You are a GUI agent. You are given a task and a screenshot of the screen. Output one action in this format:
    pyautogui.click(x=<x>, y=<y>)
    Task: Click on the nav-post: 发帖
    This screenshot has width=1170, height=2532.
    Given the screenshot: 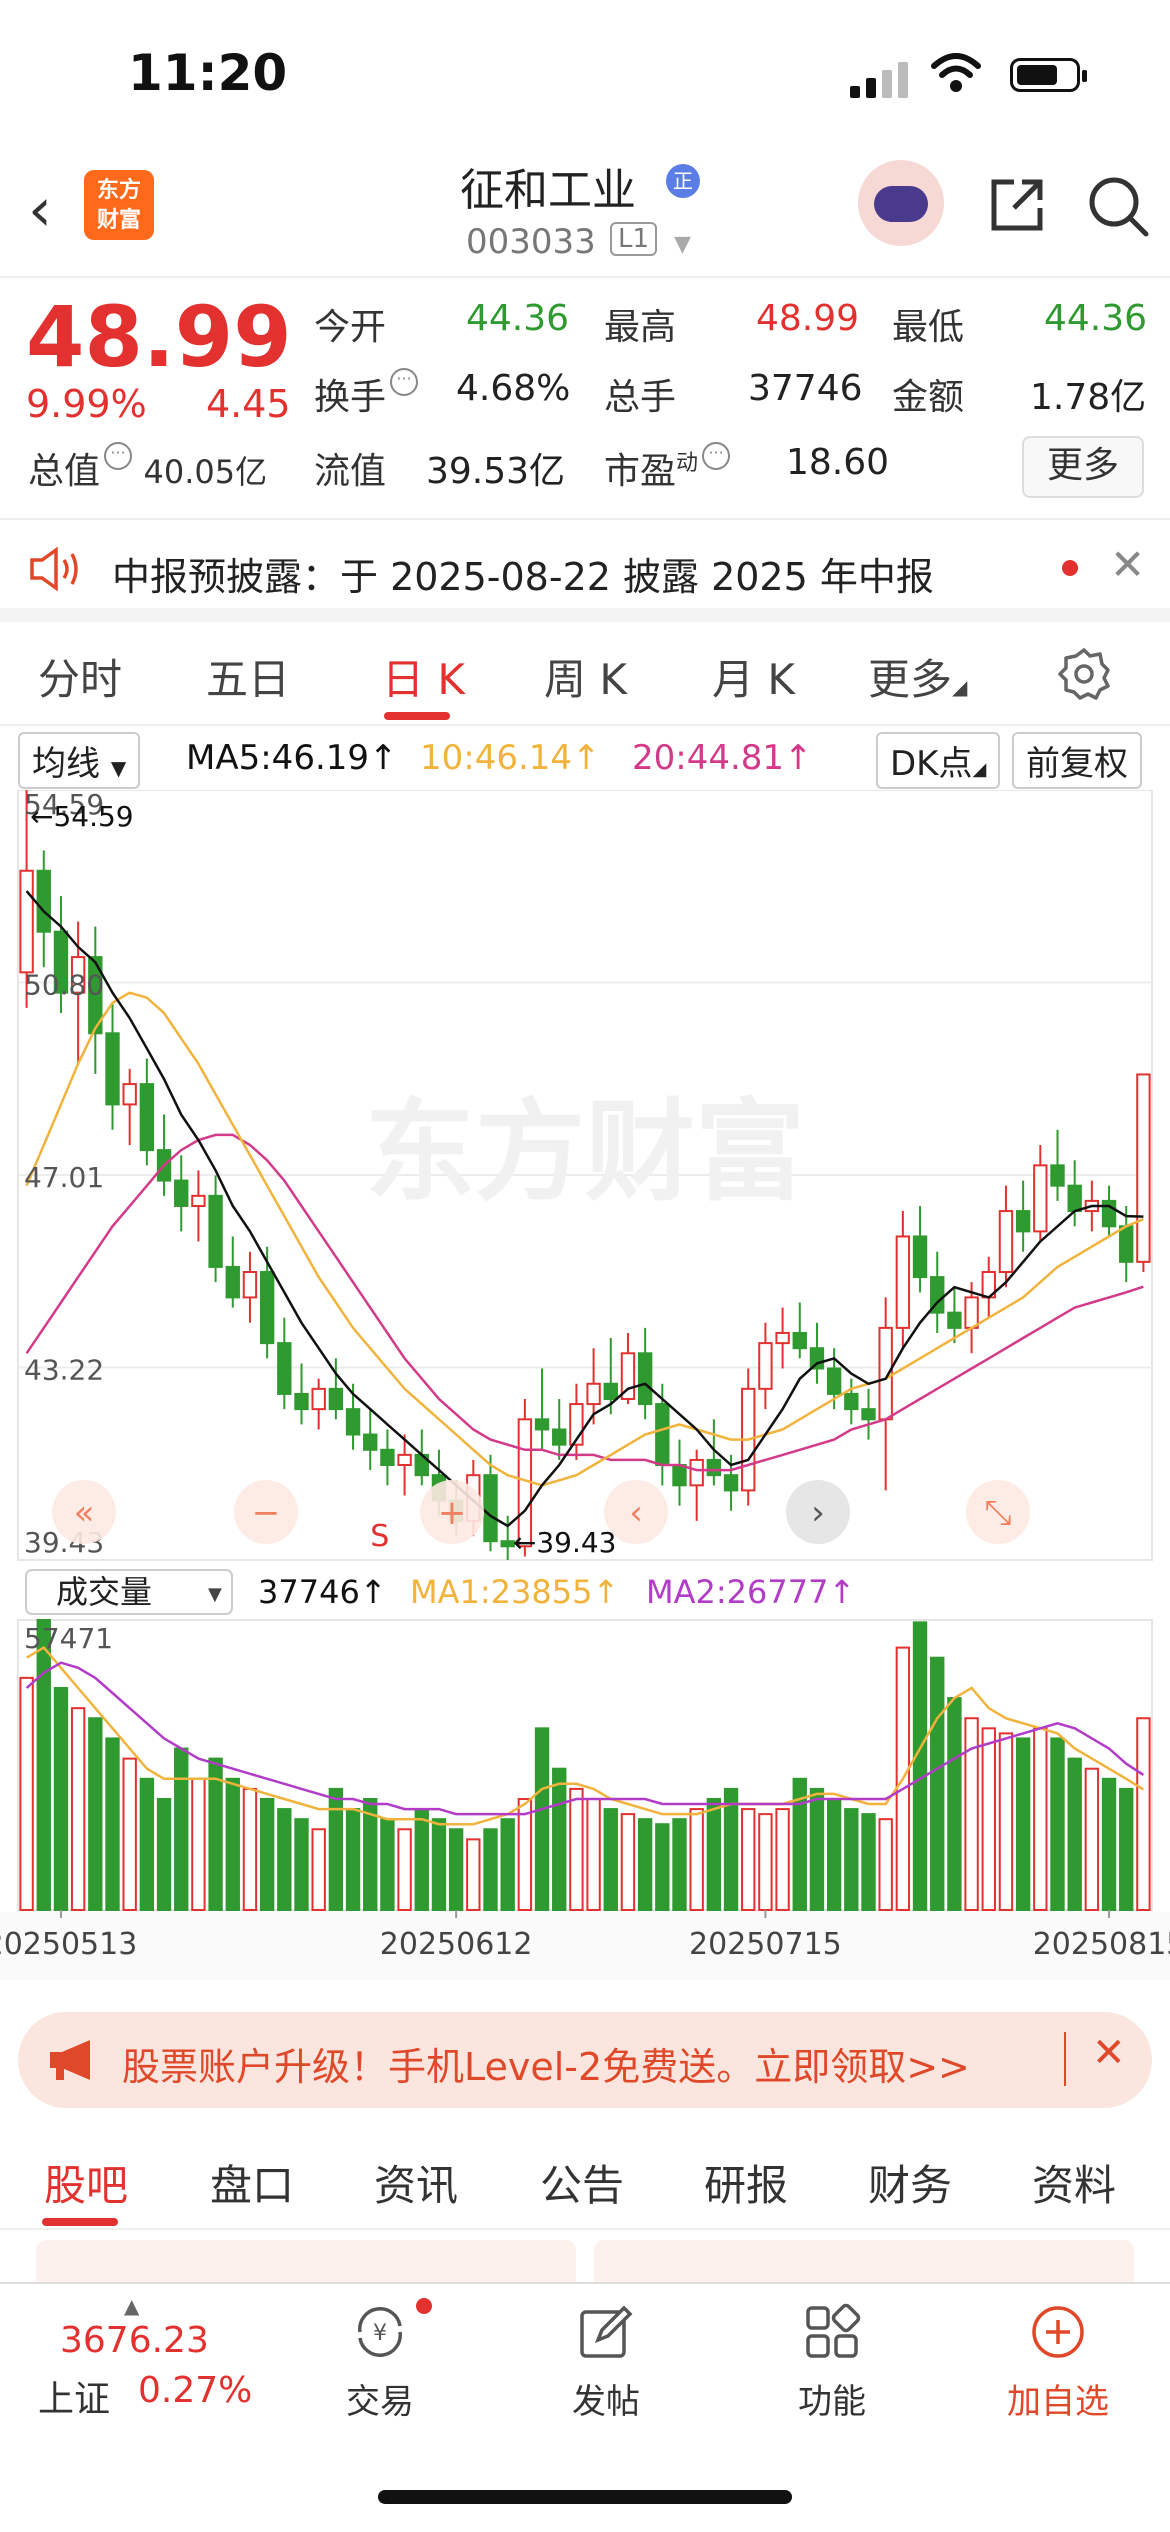 What is the action you would take?
    pyautogui.click(x=606, y=2398)
    